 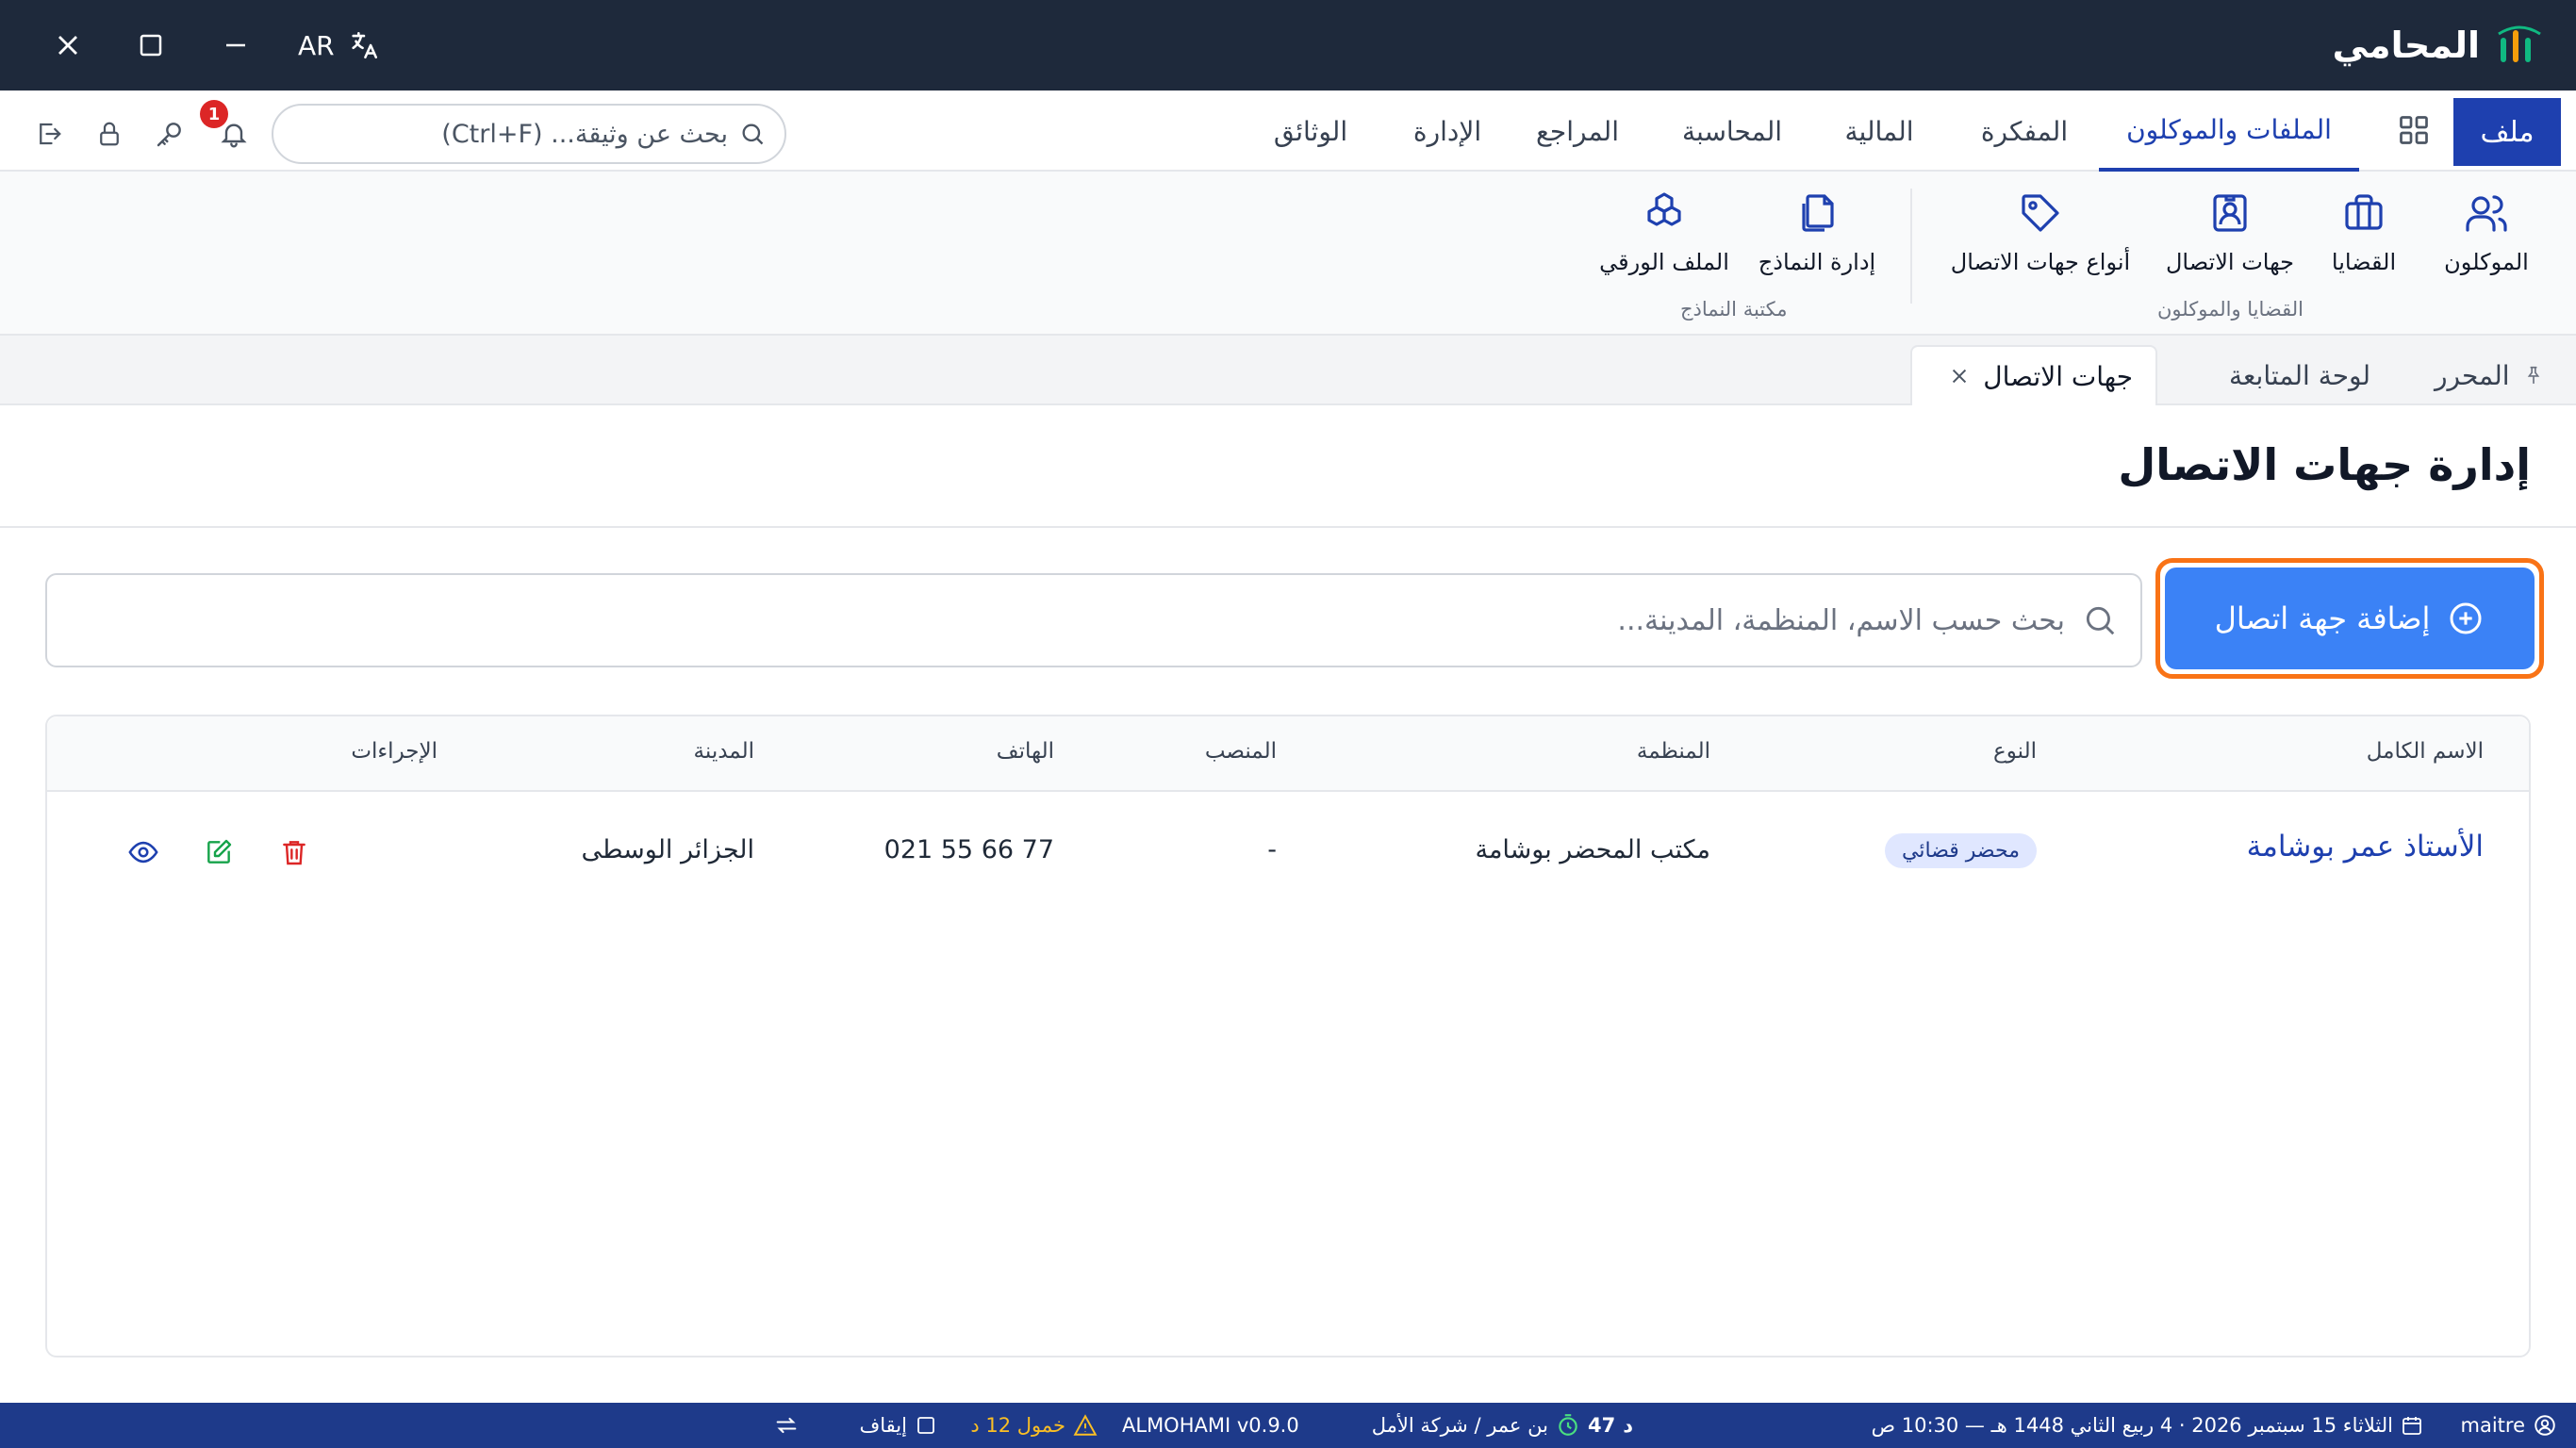 What do you see at coordinates (2229, 131) in the screenshot?
I see `menu-tab-files-clients: الملفات والموكلون` at bounding box center [2229, 131].